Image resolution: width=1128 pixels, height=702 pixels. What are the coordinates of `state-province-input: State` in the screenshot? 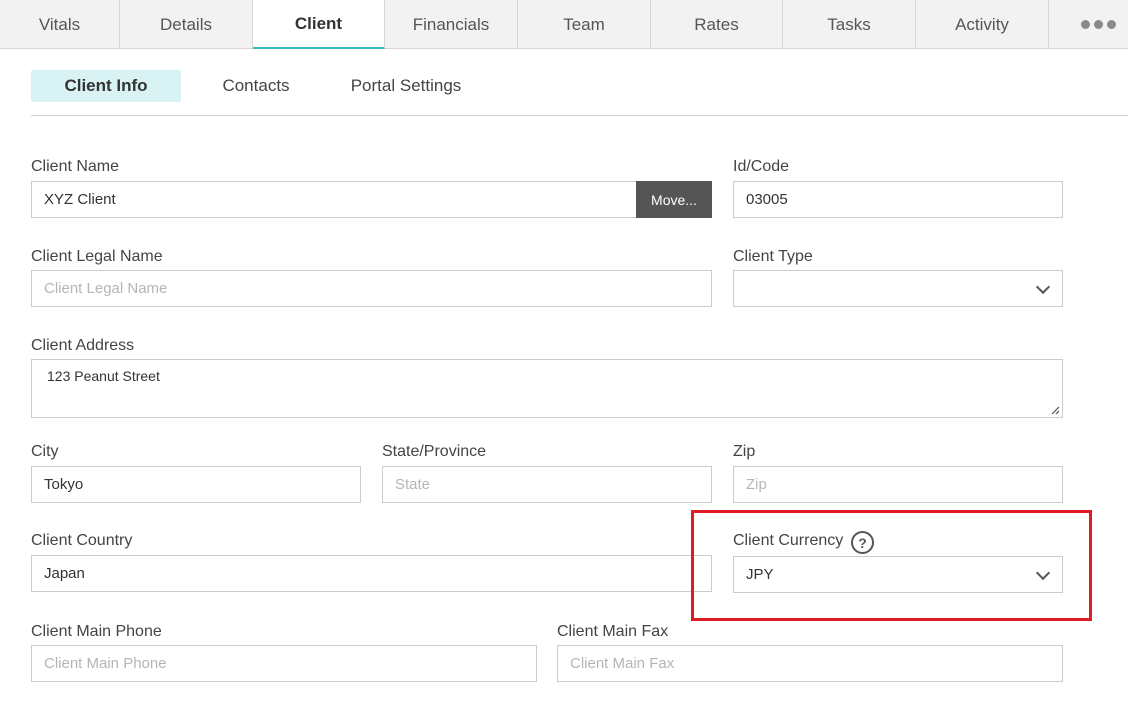 It's located at (547, 484).